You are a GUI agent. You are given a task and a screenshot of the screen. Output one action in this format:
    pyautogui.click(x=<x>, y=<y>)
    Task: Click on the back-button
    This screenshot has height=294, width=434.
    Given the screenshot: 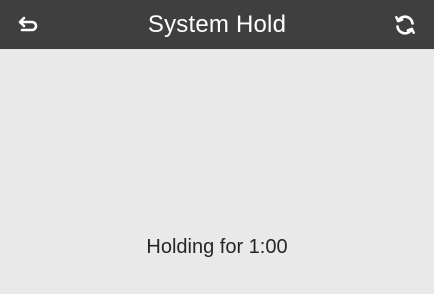 What is the action you would take?
    pyautogui.click(x=29, y=25)
    